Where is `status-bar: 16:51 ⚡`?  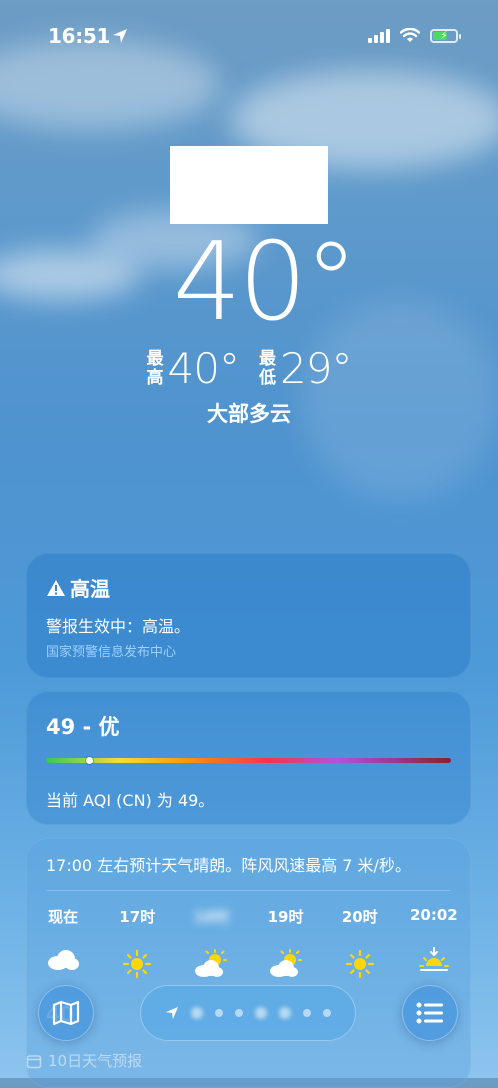
status-bar: 16:51 ⚡ is located at coordinates (249, 37).